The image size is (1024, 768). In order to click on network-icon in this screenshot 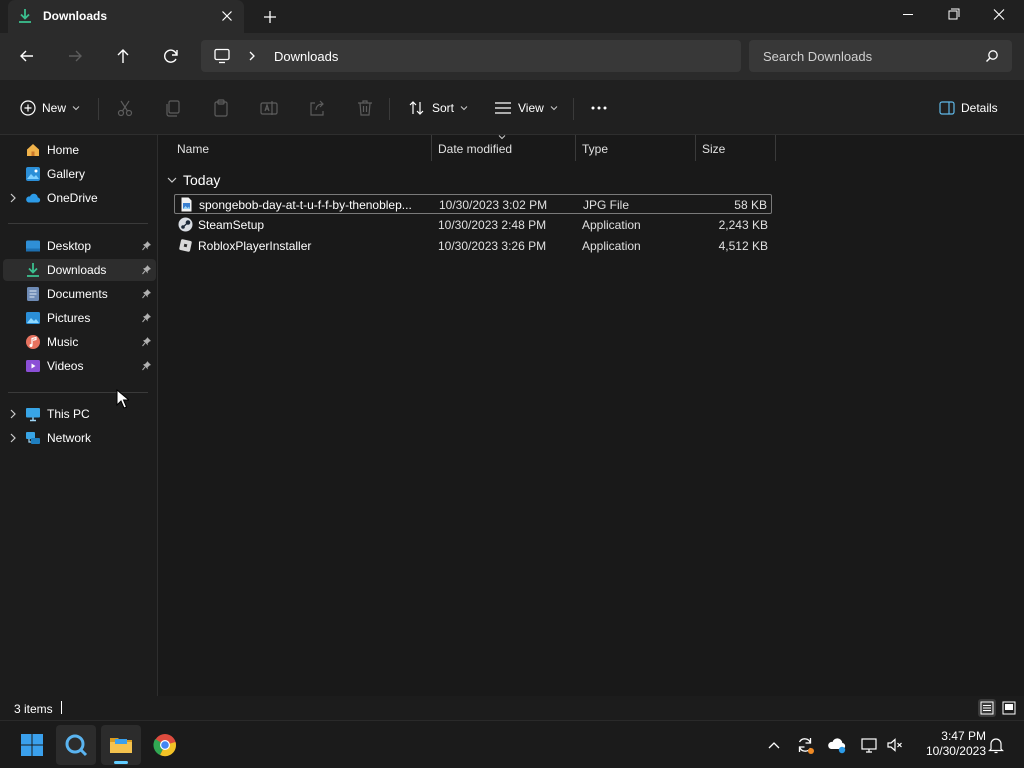, I will do `click(33, 438)`.